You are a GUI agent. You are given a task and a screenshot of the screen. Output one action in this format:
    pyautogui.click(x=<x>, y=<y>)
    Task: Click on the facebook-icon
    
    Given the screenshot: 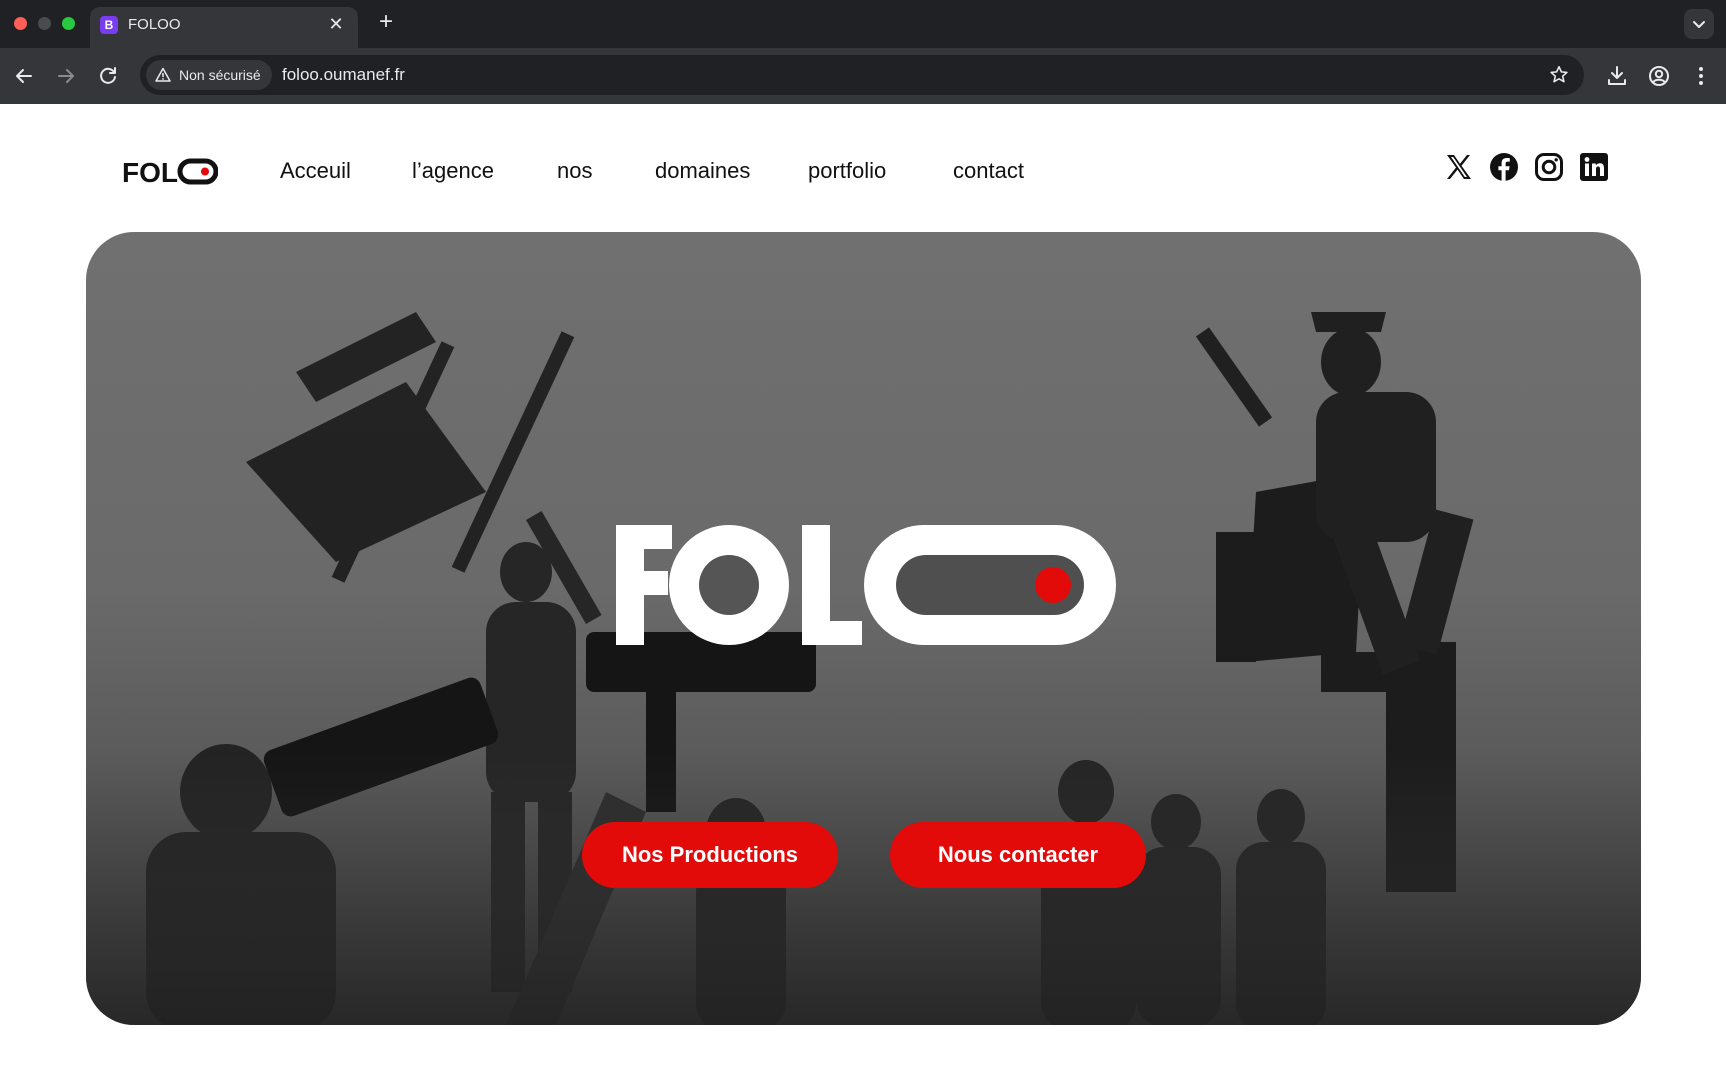 What is the action you would take?
    pyautogui.click(x=1504, y=167)
    